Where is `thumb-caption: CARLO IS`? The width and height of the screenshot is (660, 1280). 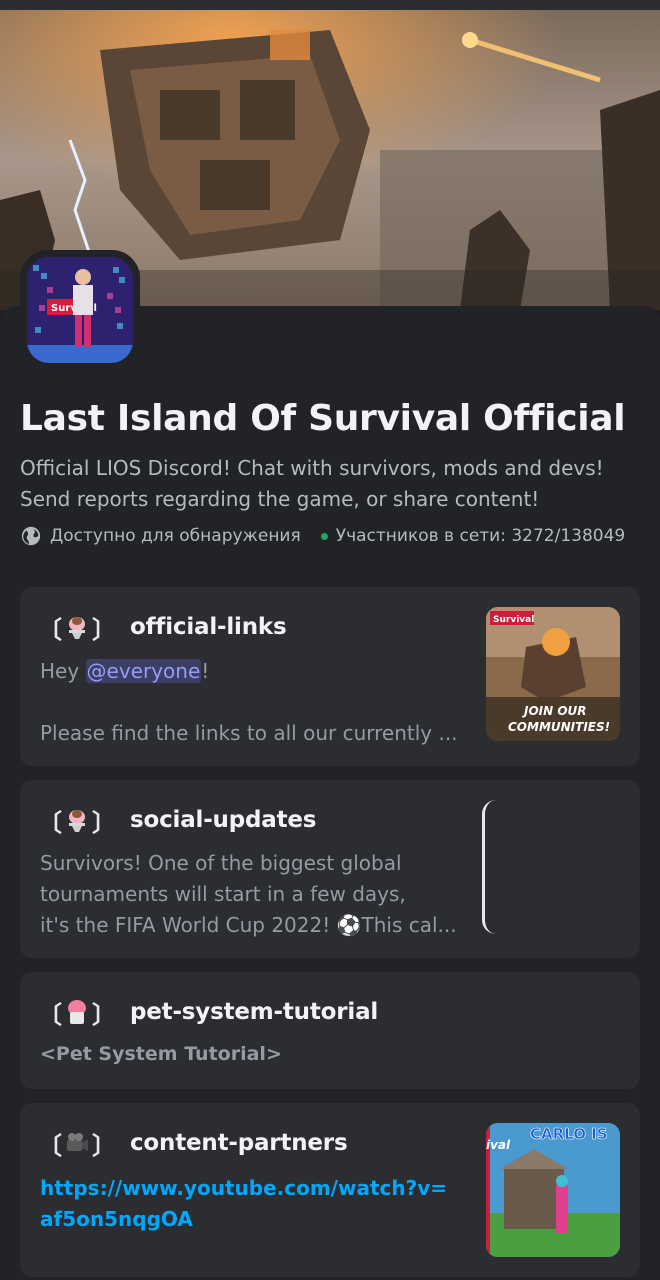 thumb-caption: CARLO IS is located at coordinates (569, 1134).